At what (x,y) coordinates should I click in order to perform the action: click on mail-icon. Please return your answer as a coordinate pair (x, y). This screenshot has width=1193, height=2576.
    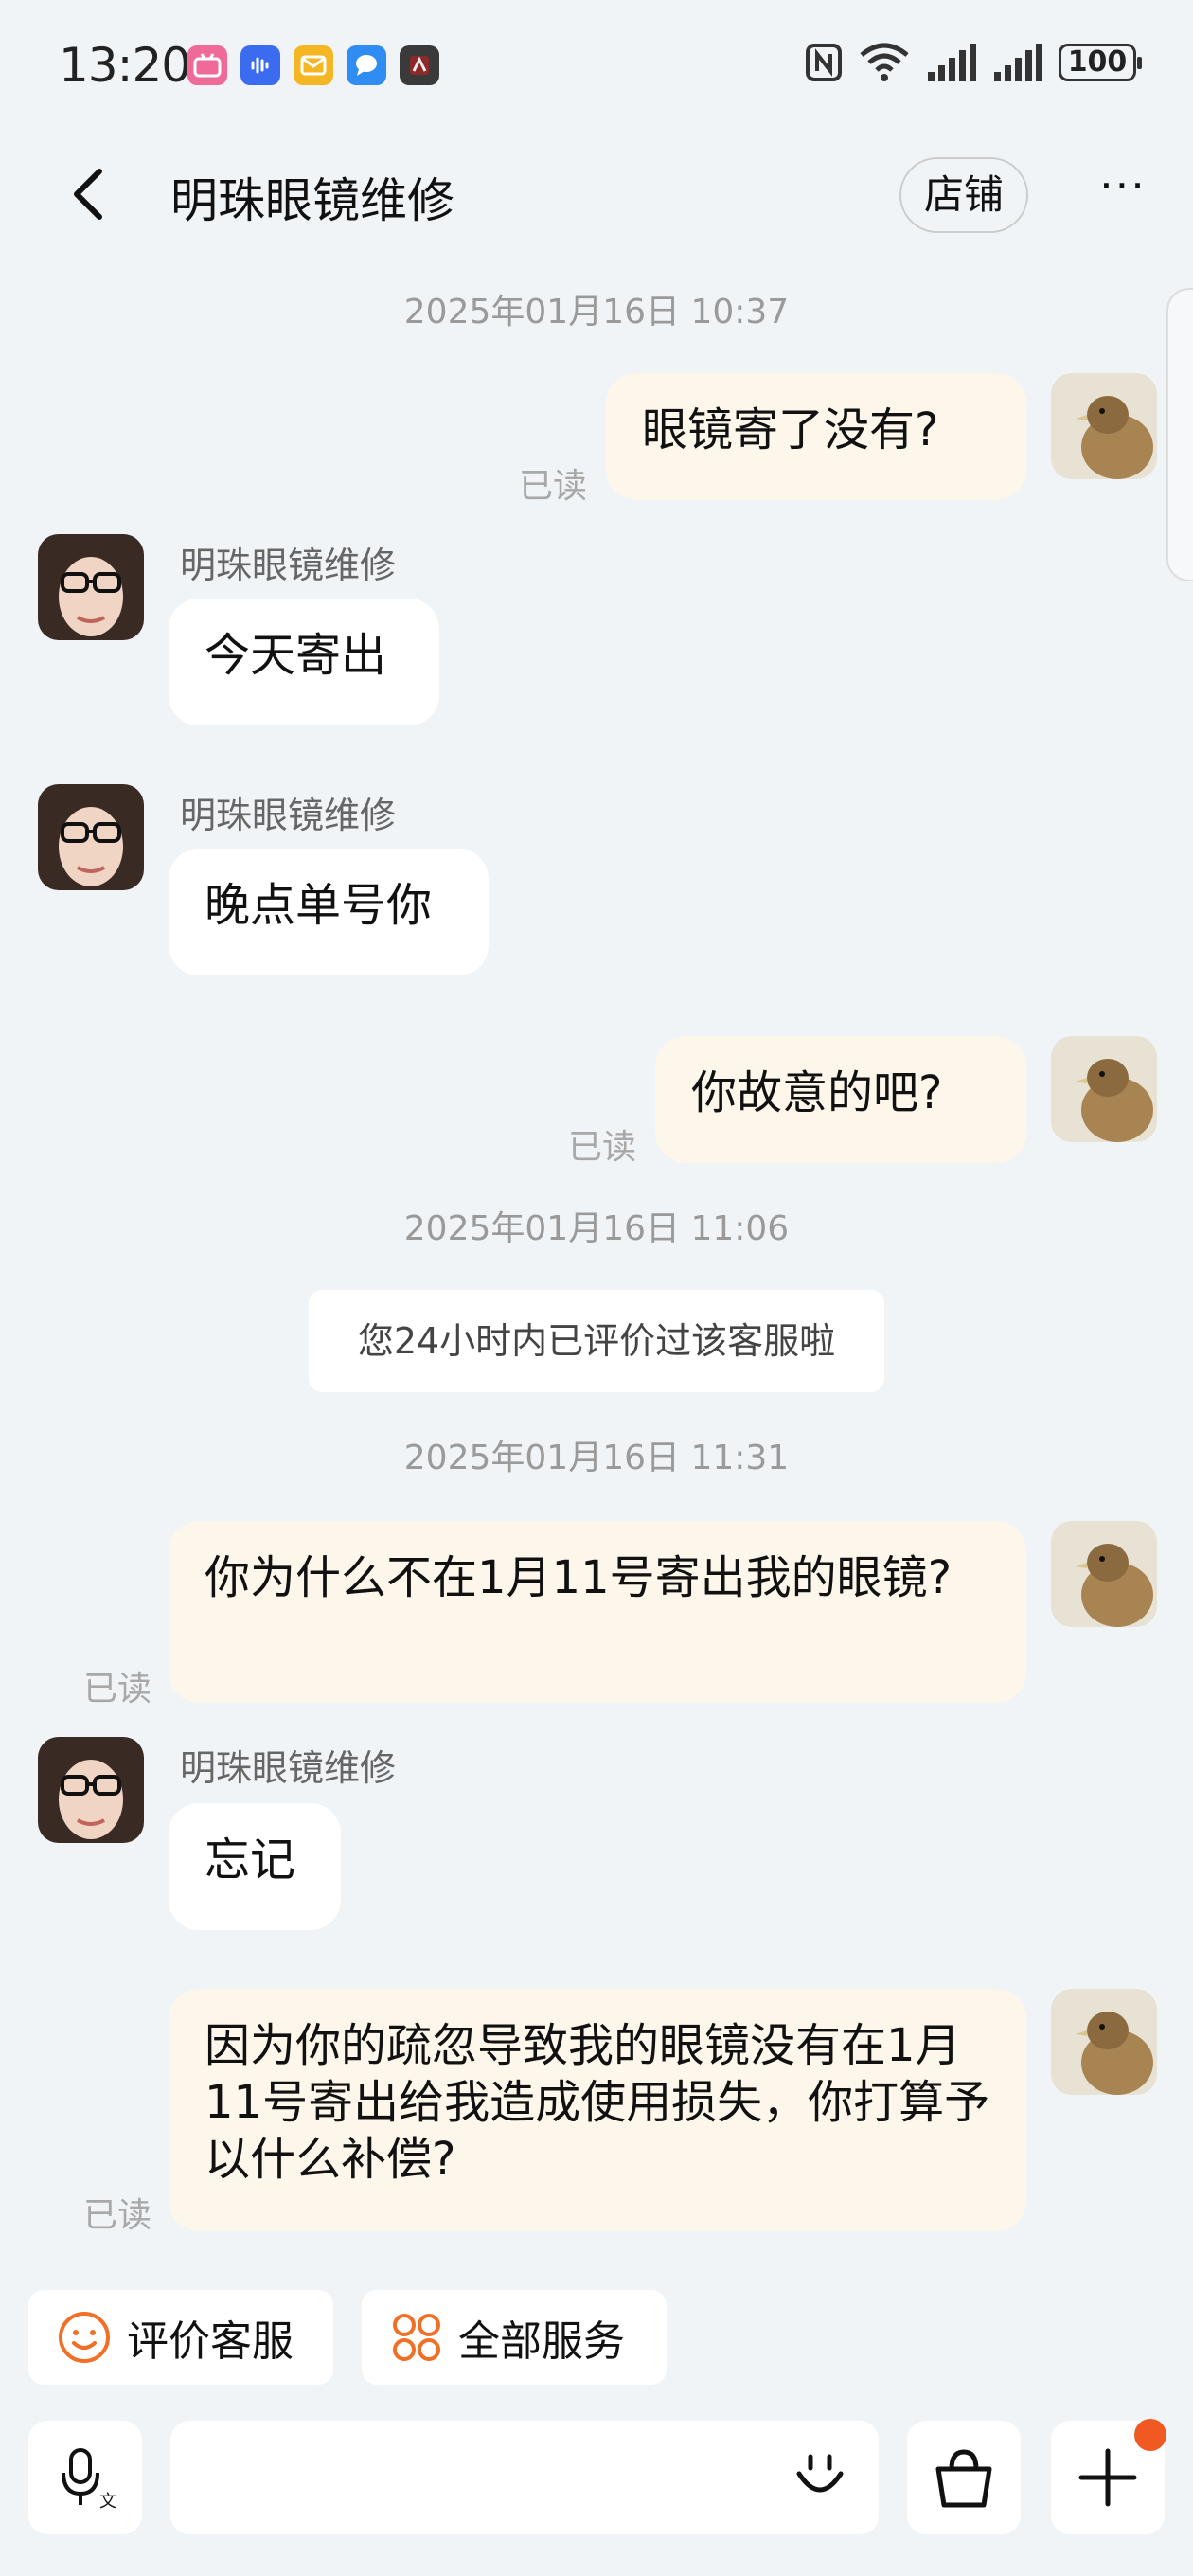
    Looking at the image, I should click on (313, 65).